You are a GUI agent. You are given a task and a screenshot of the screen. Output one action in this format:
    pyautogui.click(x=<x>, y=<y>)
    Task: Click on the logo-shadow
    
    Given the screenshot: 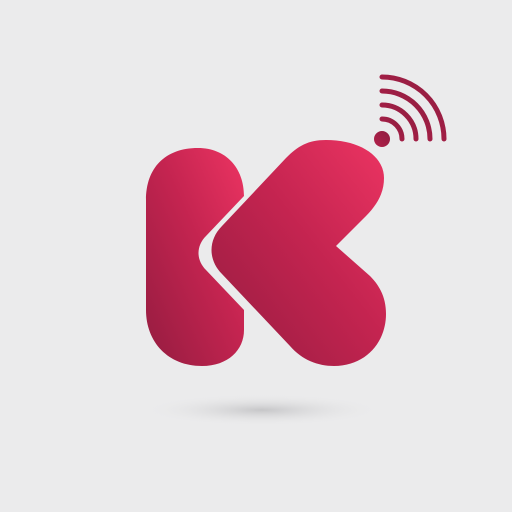 What is the action you would take?
    pyautogui.click(x=262, y=410)
    